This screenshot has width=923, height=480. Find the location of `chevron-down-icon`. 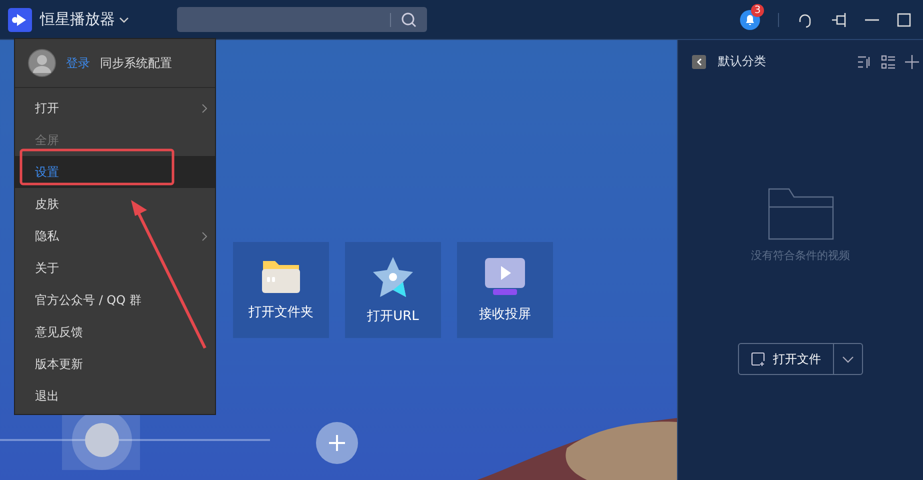

chevron-down-icon is located at coordinates (848, 359).